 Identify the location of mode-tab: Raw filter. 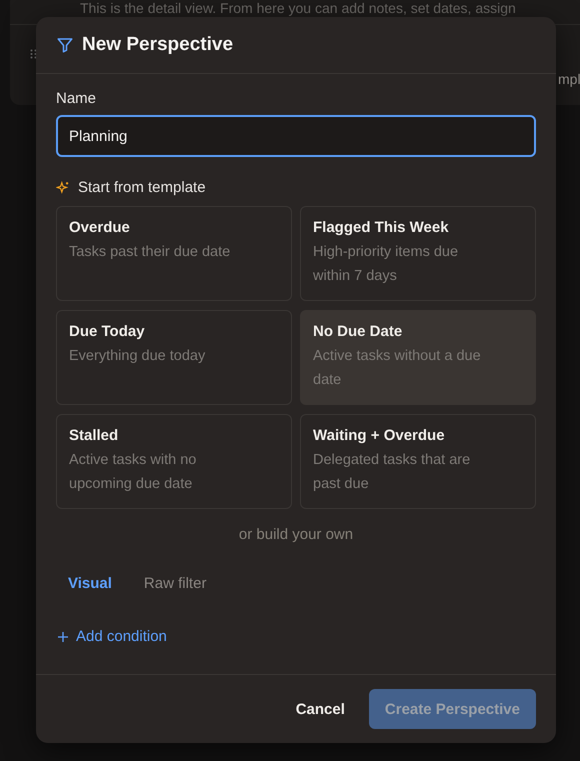
(175, 583).